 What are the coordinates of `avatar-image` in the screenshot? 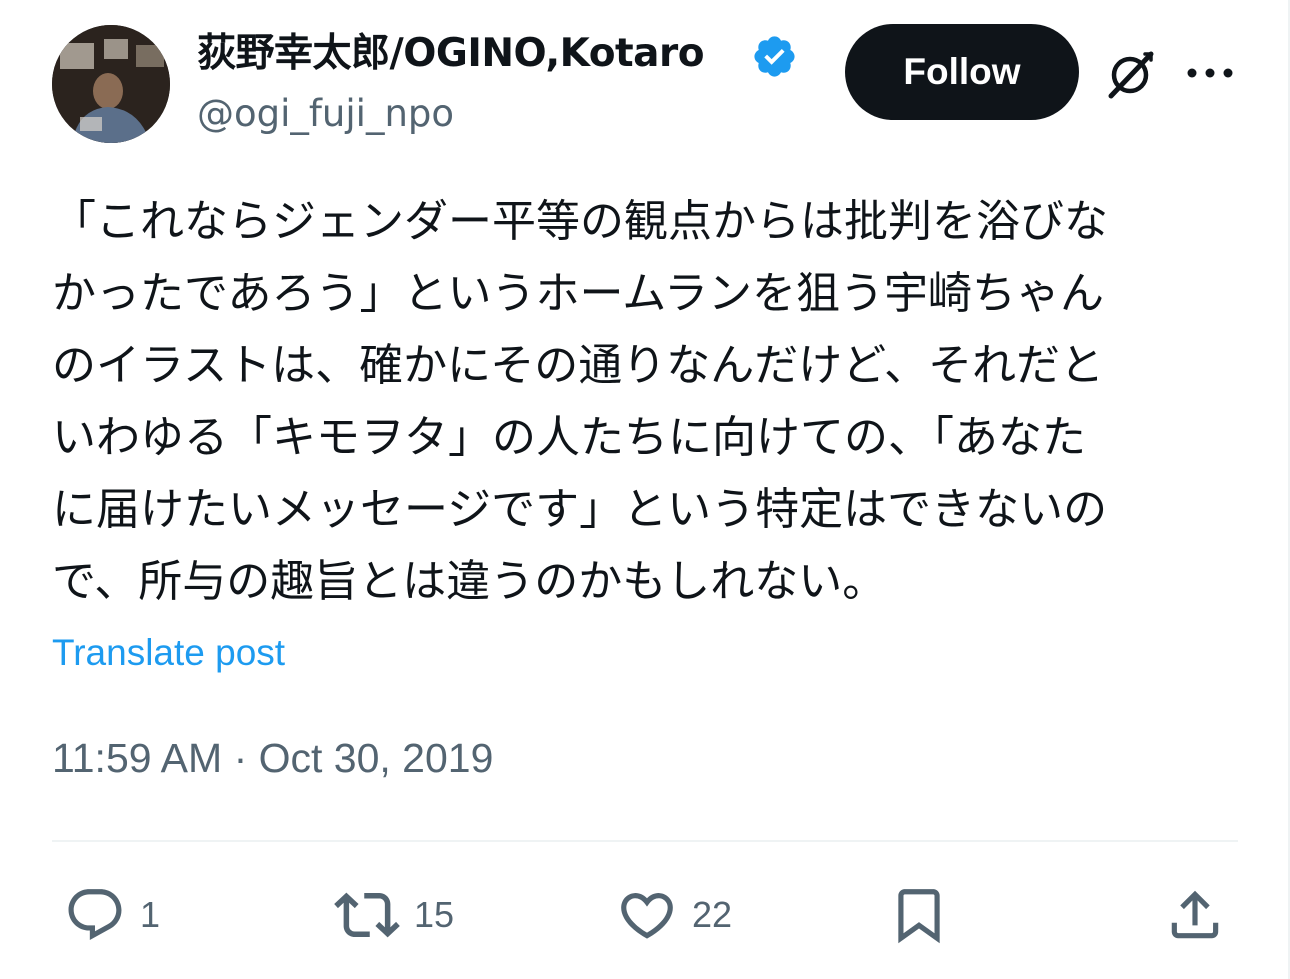 It's located at (111, 84).